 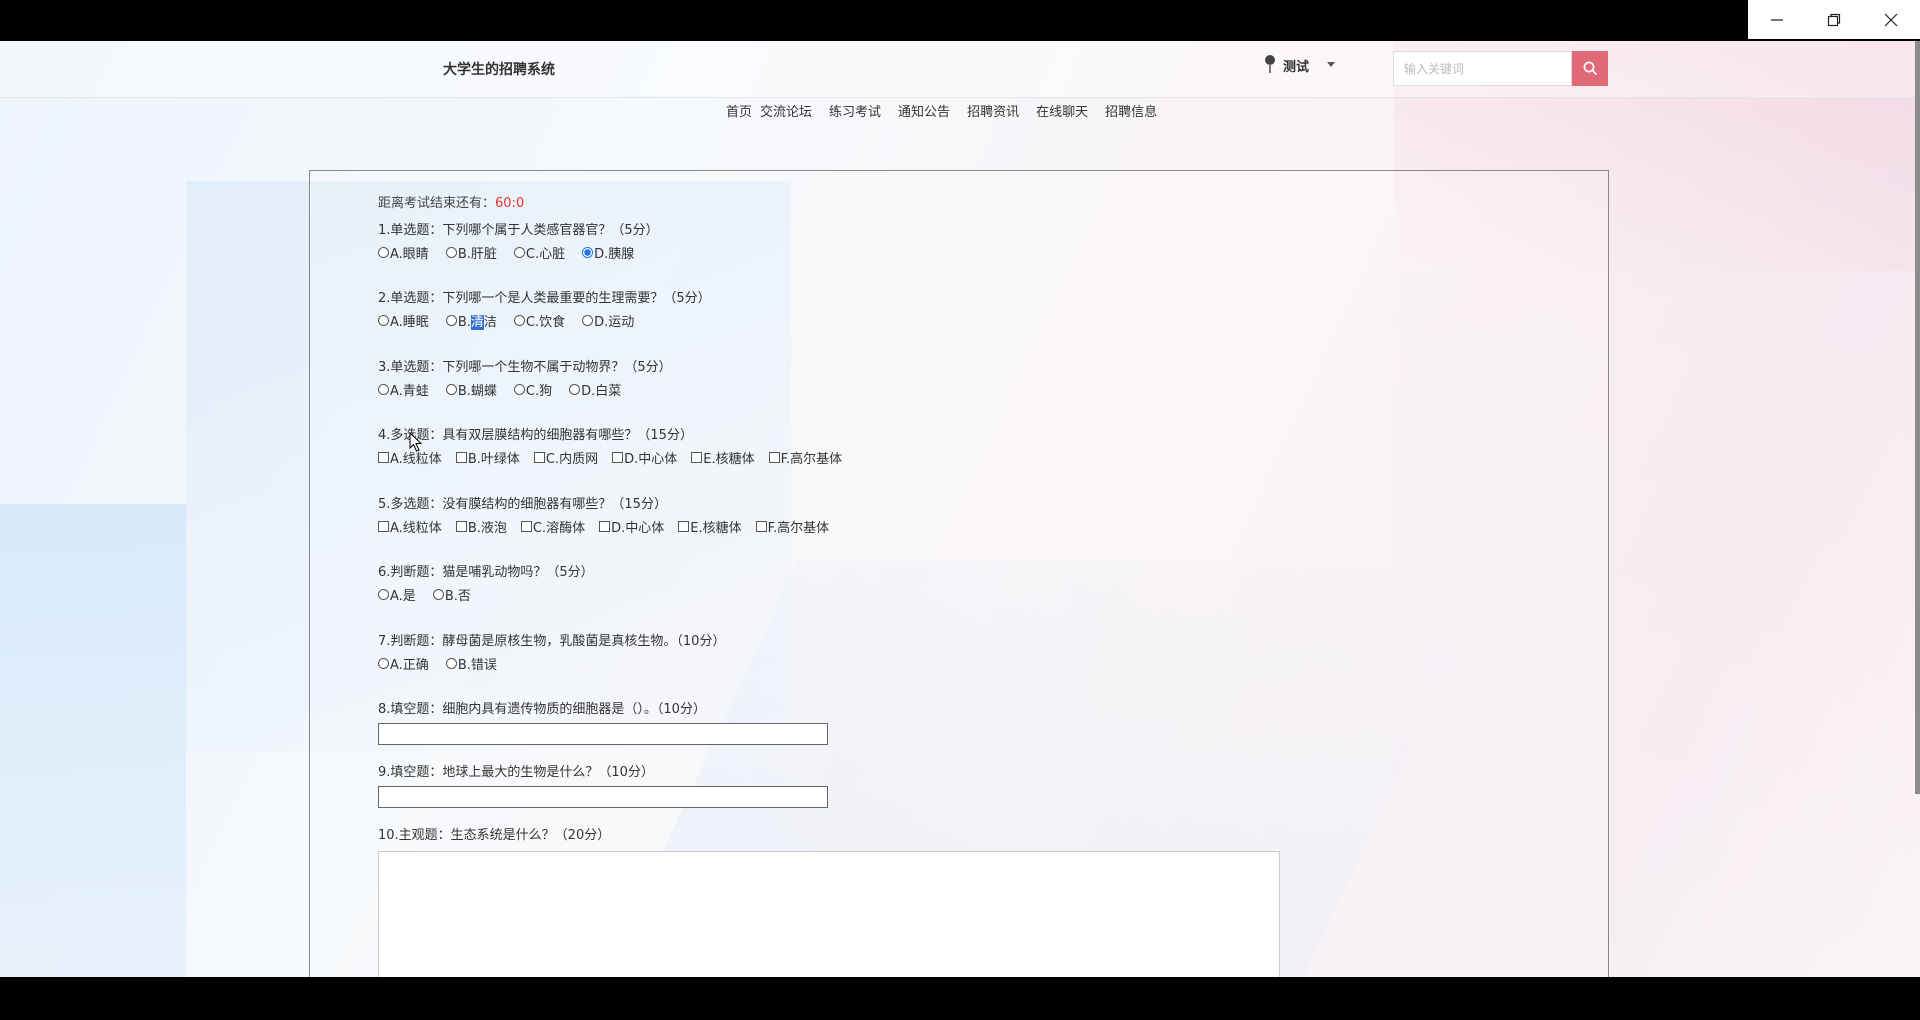 What do you see at coordinates (522, 504) in the screenshot?
I see `question-text: 5.多选题：没有膜结构的细胞器有哪些？（15分）` at bounding box center [522, 504].